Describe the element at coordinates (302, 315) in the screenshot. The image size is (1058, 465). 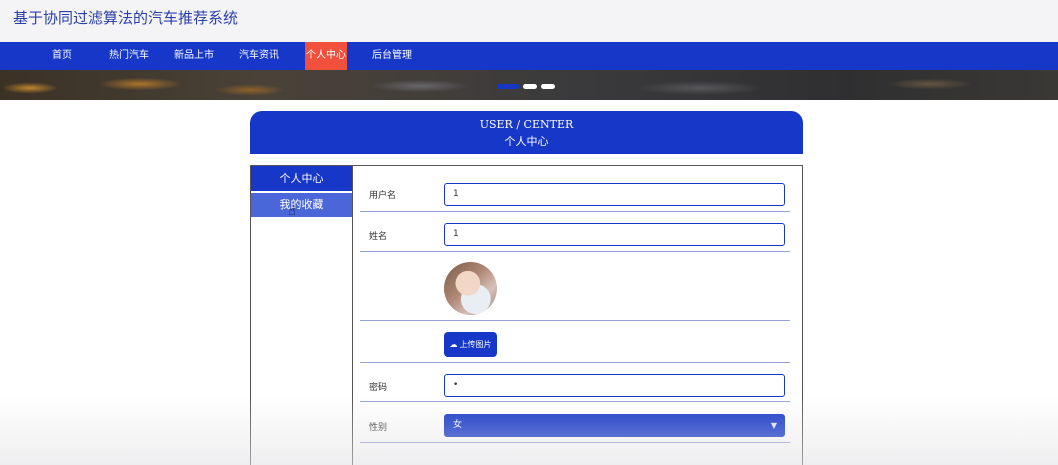
I see `sidebar: 个人中心 我的收藏` at that location.